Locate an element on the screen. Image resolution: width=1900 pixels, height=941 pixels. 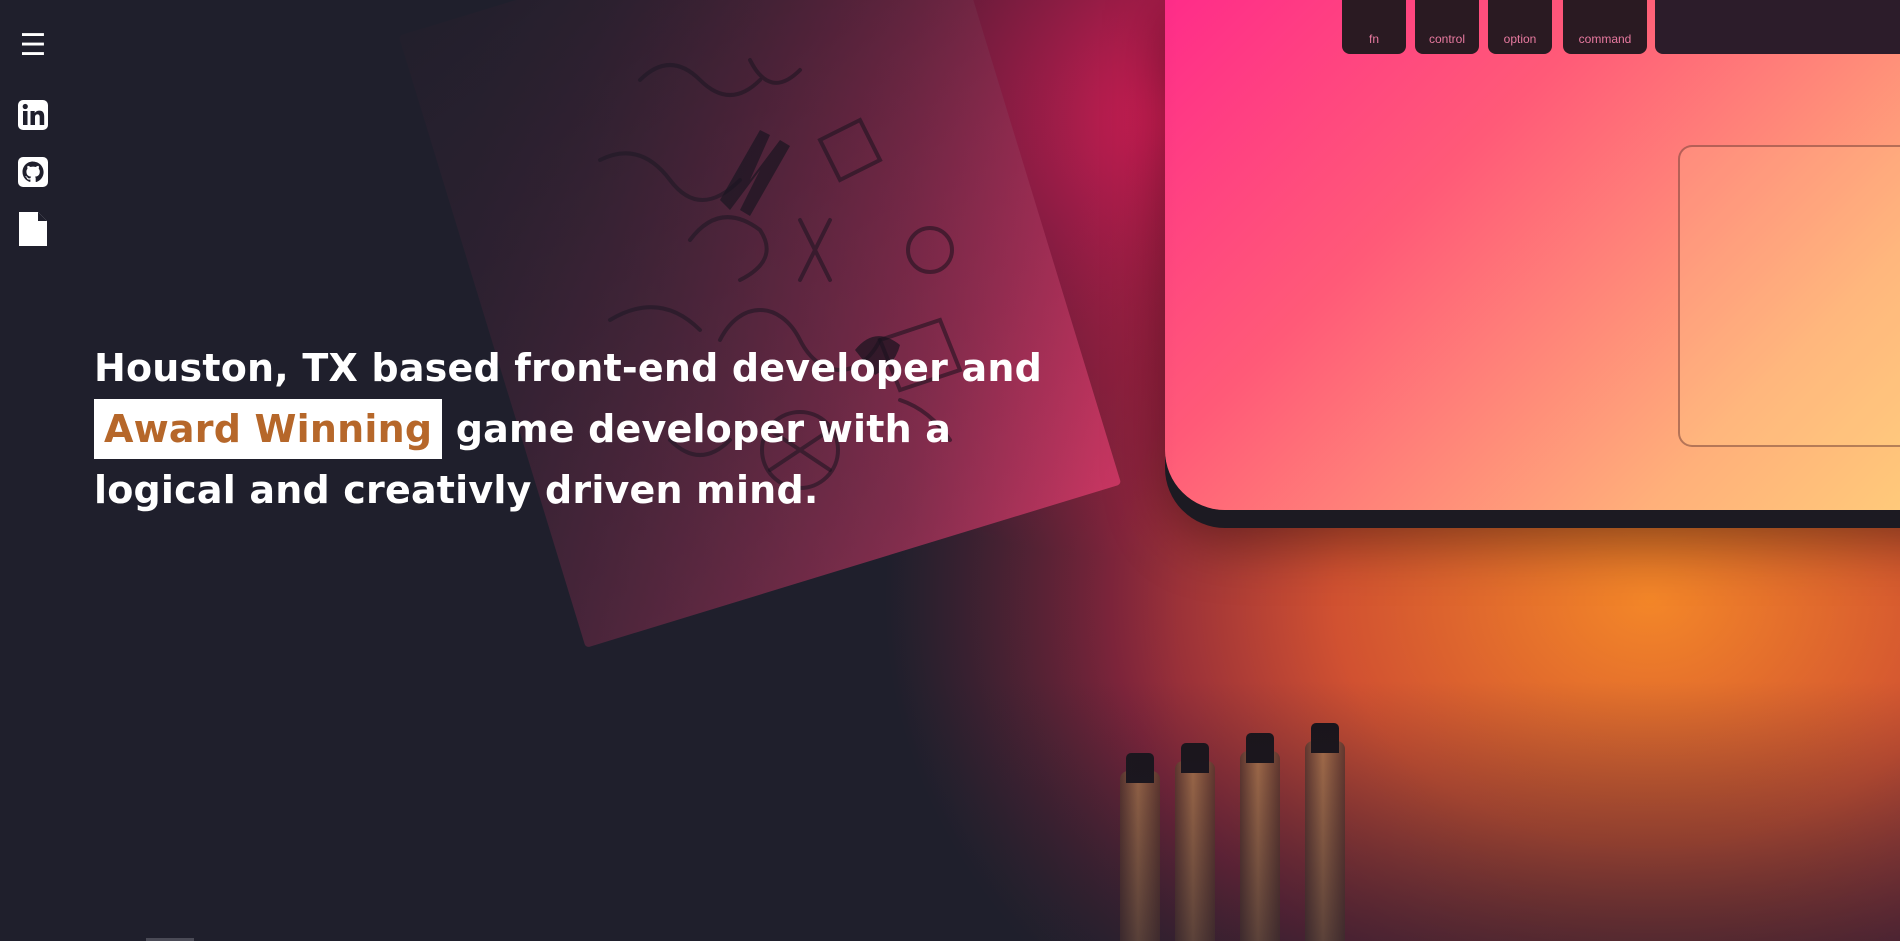
sidebar: ☰ is located at coordinates (33, 140).